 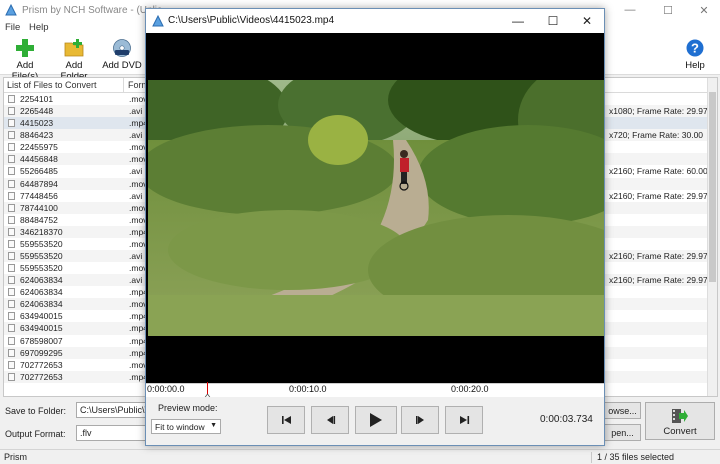 I want to click on save-to-folder-field: C:\Users\Public\Vid, so click(x=112, y=410).